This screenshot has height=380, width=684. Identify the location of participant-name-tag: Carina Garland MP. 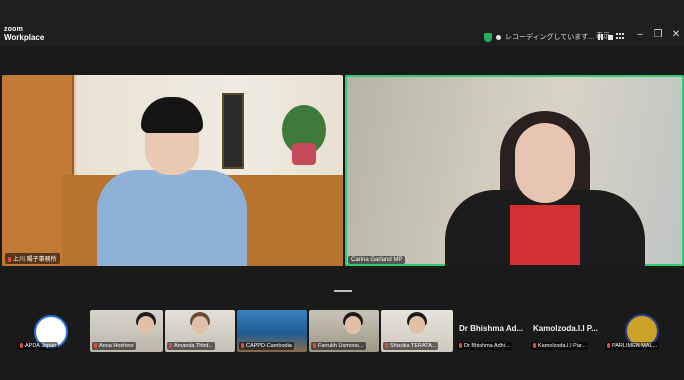
(377, 260).